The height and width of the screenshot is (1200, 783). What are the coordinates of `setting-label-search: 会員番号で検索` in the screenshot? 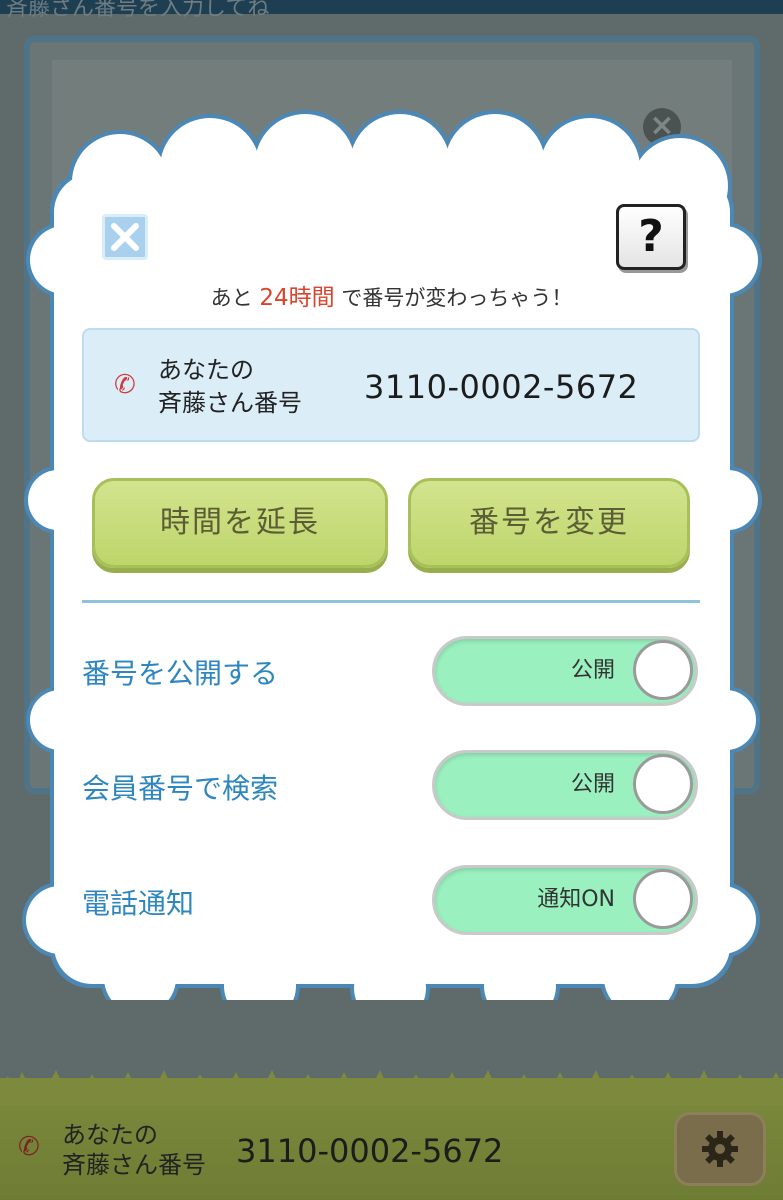 It's located at (180, 788).